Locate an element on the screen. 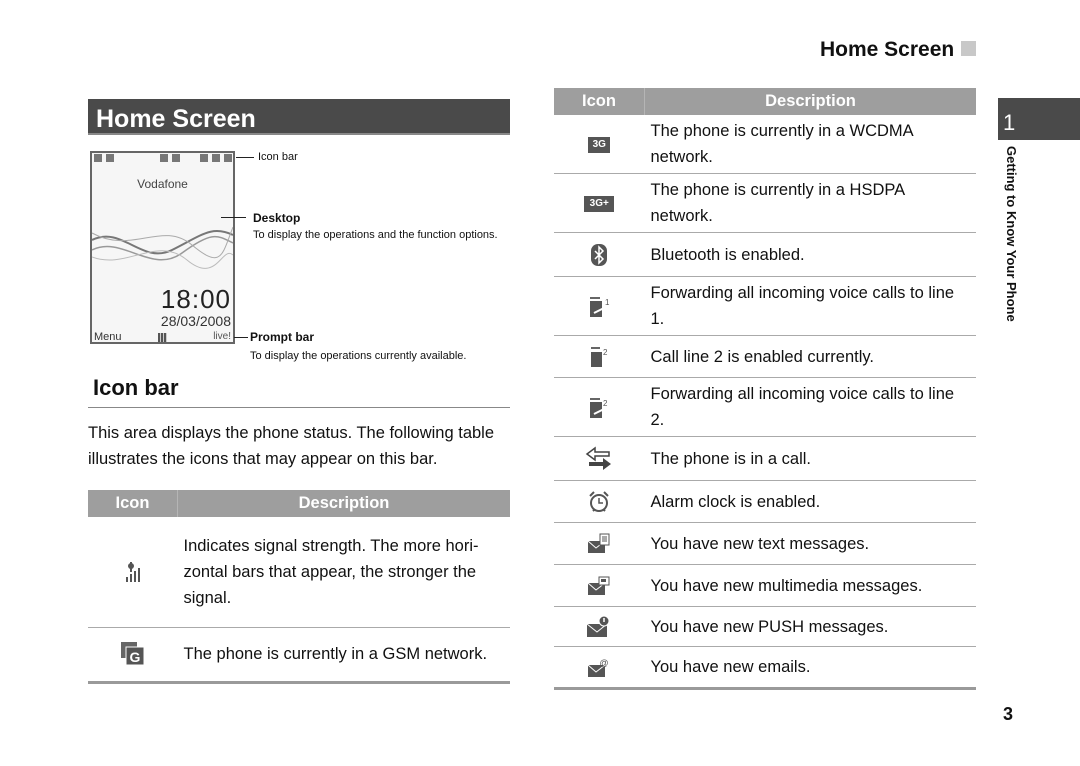  icon-bar-callout-label: Icon bar is located at coordinates (278, 157).